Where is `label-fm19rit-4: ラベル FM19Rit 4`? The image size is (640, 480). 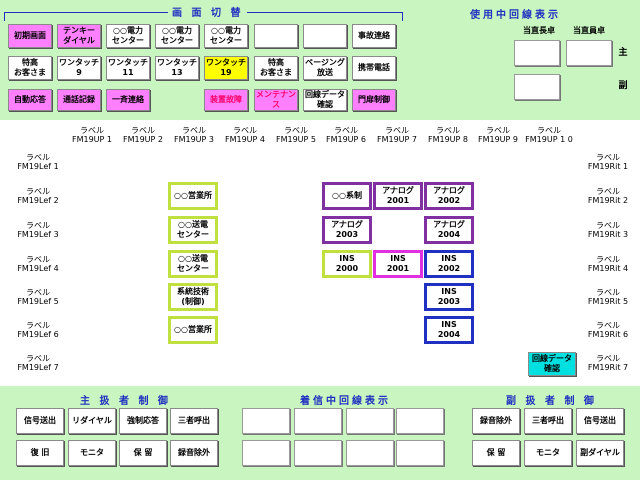 label-fm19rit-4: ラベル FM19Rit 4 is located at coordinates (608, 264).